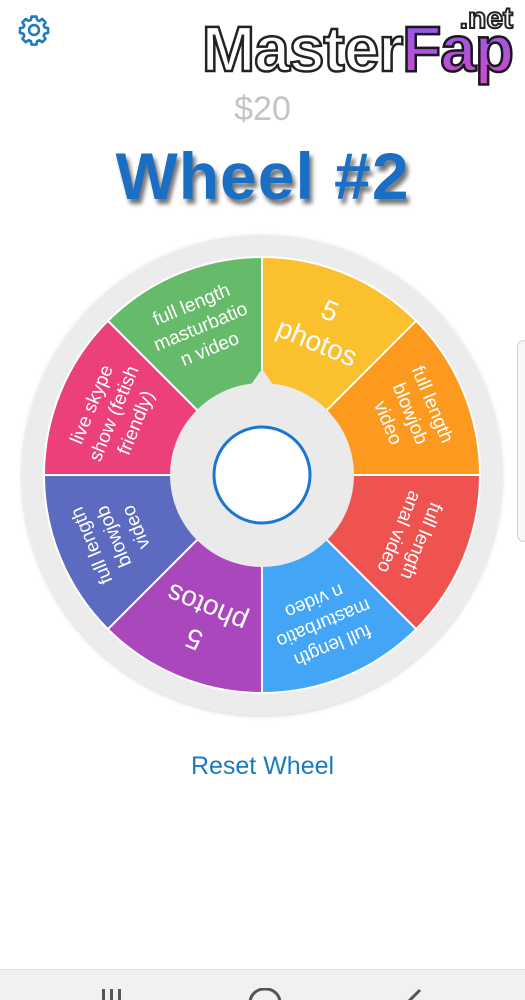 Image resolution: width=525 pixels, height=1000 pixels. Describe the element at coordinates (262, 984) in the screenshot. I see `system-nav-bar` at that location.